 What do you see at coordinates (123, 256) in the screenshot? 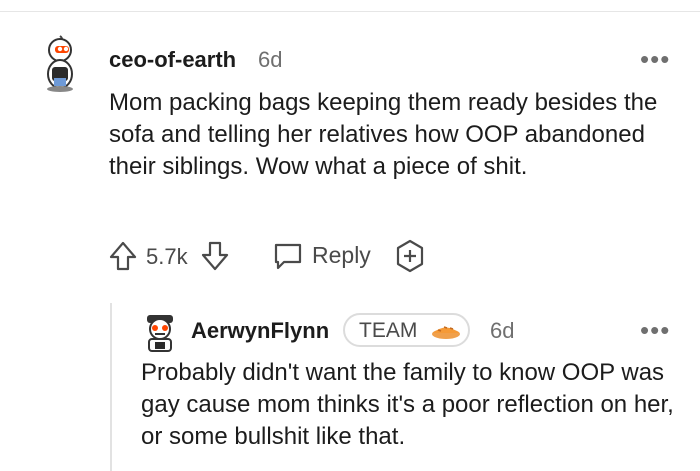
I see `upvote-icon` at bounding box center [123, 256].